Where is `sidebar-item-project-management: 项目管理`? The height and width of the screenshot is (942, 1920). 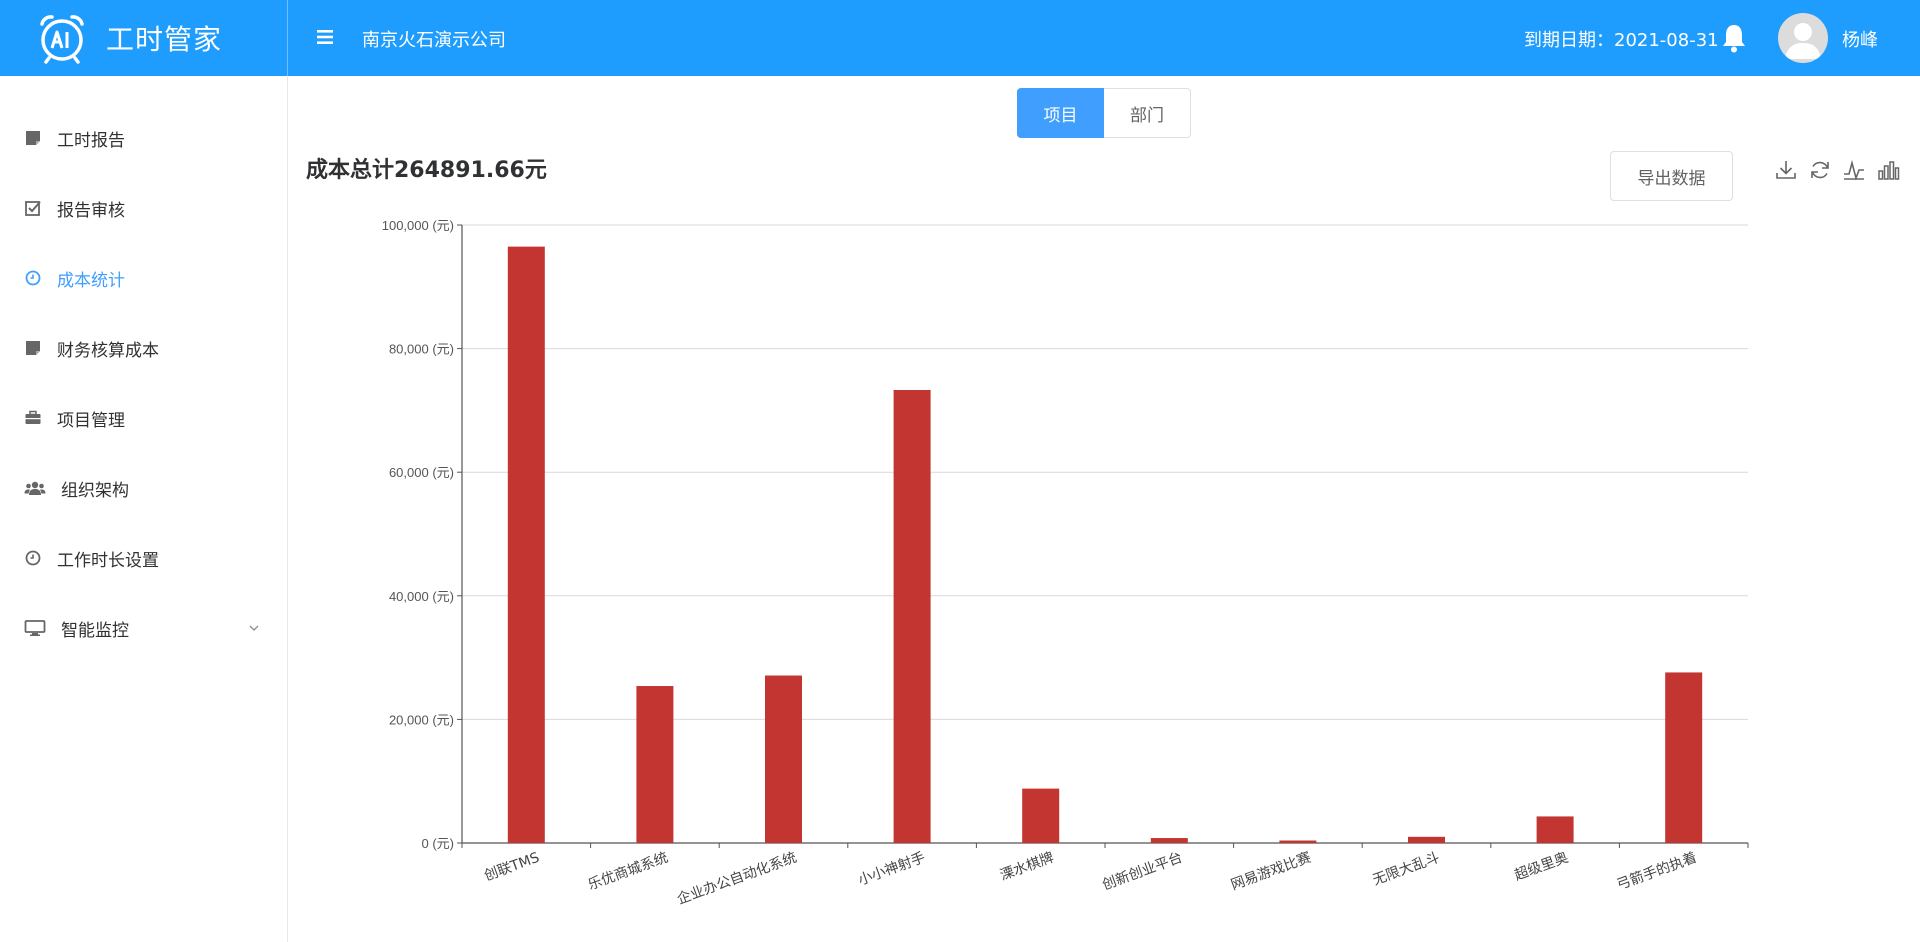 sidebar-item-project-management: 项目管理 is located at coordinates (143, 418).